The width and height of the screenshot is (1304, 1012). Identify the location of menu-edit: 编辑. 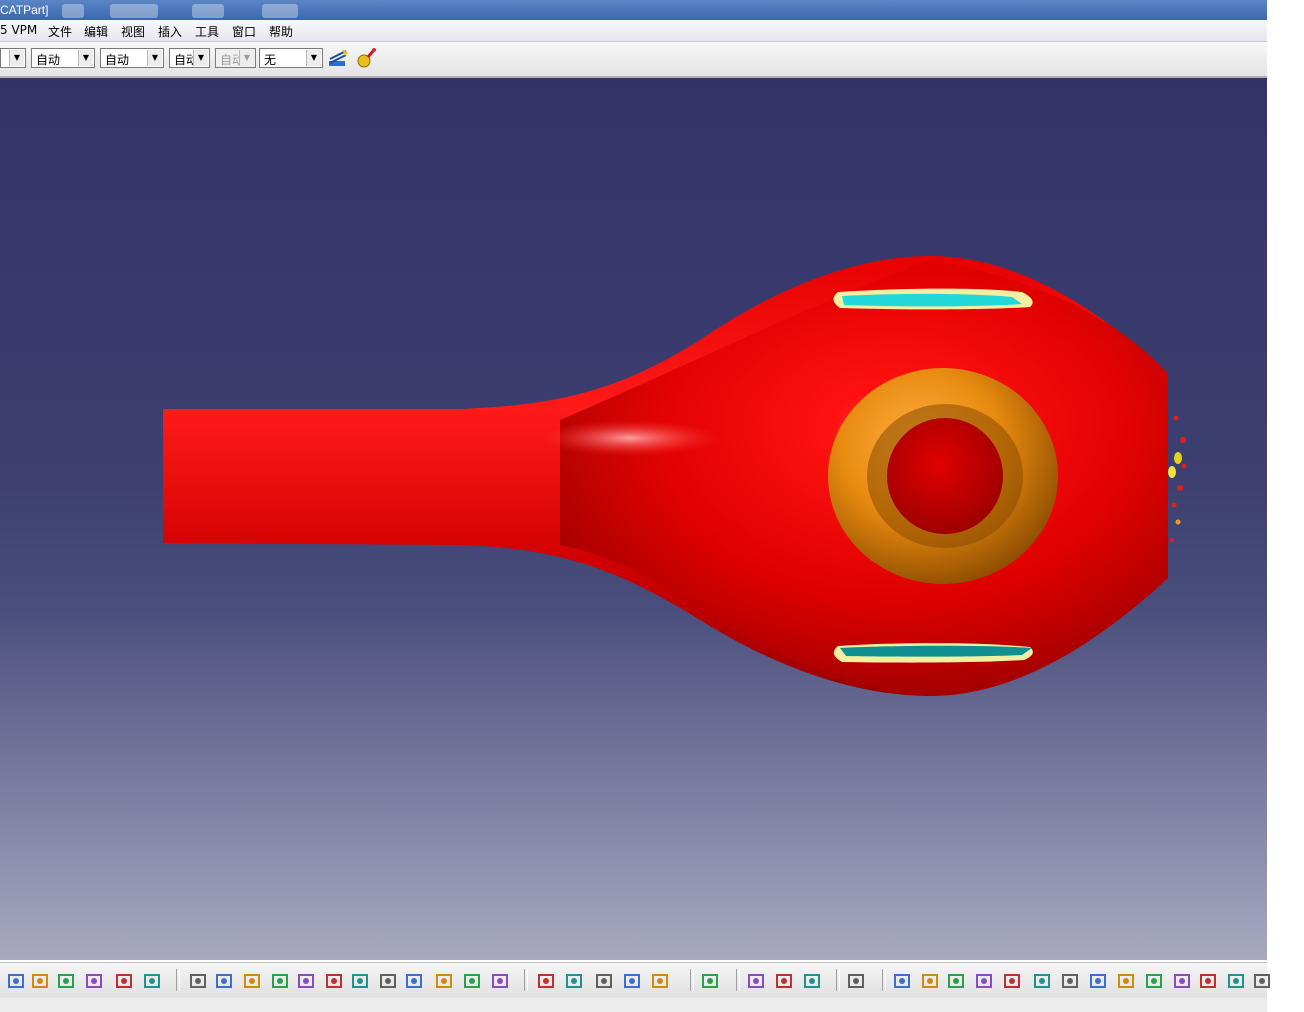
(96, 31).